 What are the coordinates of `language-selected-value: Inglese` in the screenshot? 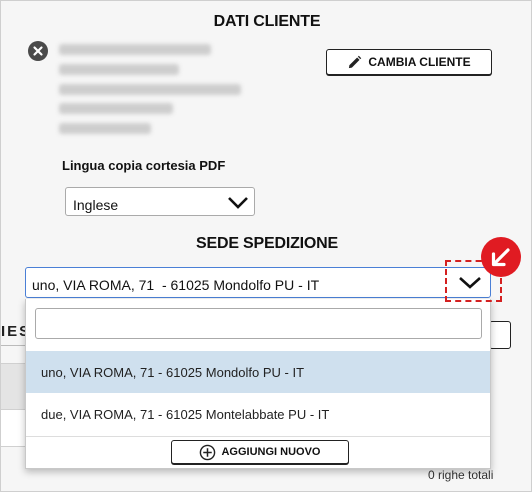 It's located at (96, 205).